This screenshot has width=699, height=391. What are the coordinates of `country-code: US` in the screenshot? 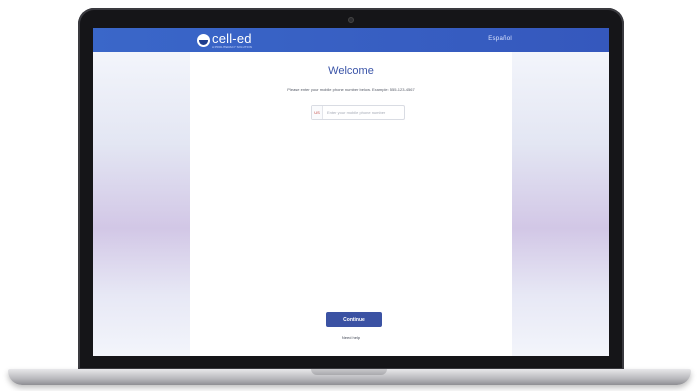 It's located at (317, 112).